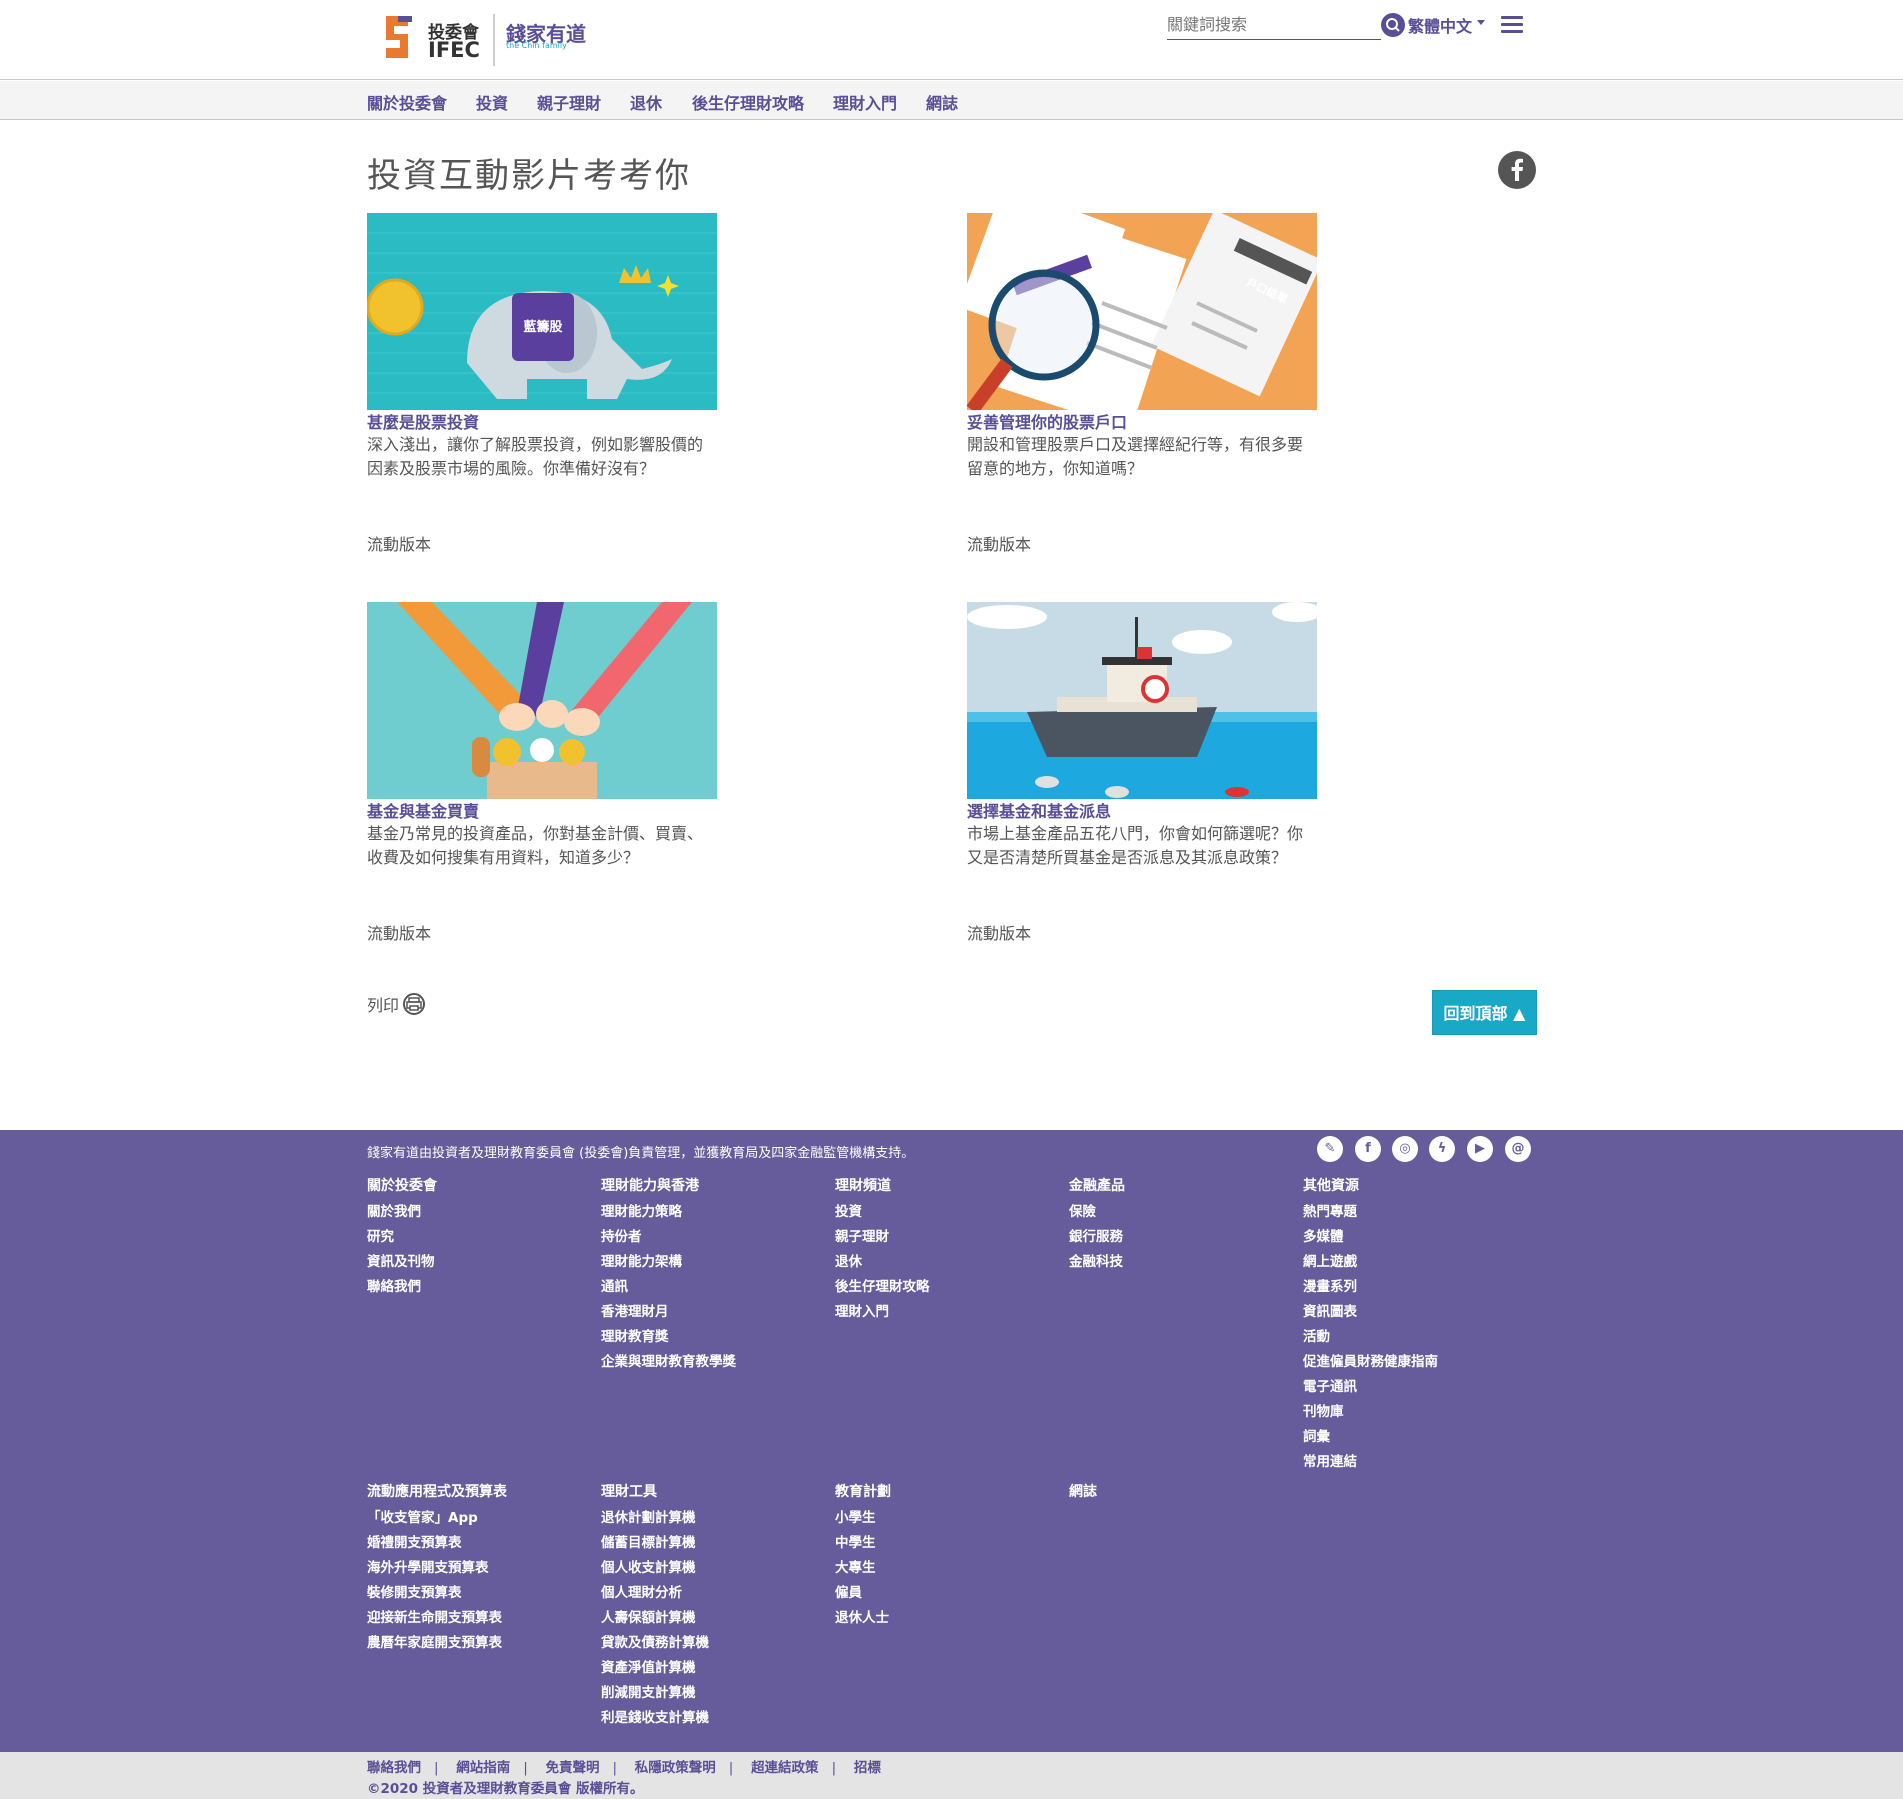 This screenshot has width=1903, height=1799. I want to click on print-icon, so click(414, 1004).